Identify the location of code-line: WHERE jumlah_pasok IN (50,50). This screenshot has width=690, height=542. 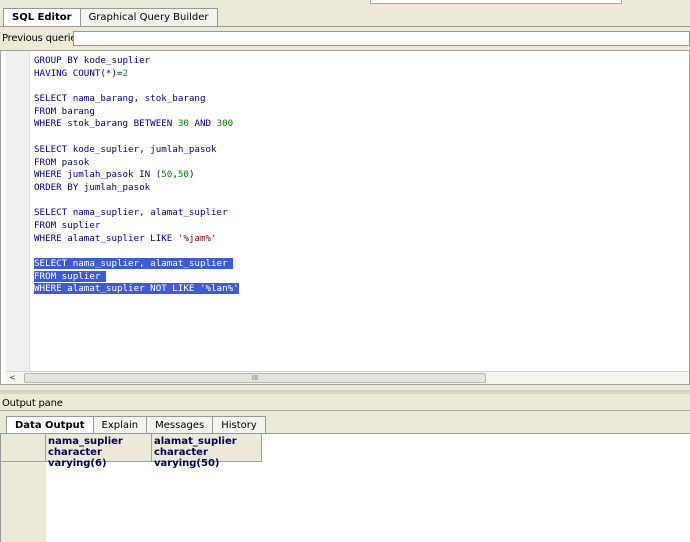
(136, 175).